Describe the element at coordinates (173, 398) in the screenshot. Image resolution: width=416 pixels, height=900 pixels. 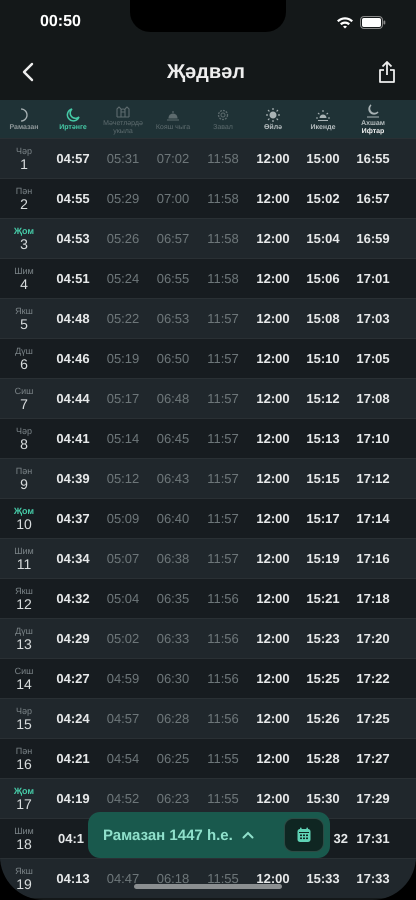
I see `time-cell: 06:48` at that location.